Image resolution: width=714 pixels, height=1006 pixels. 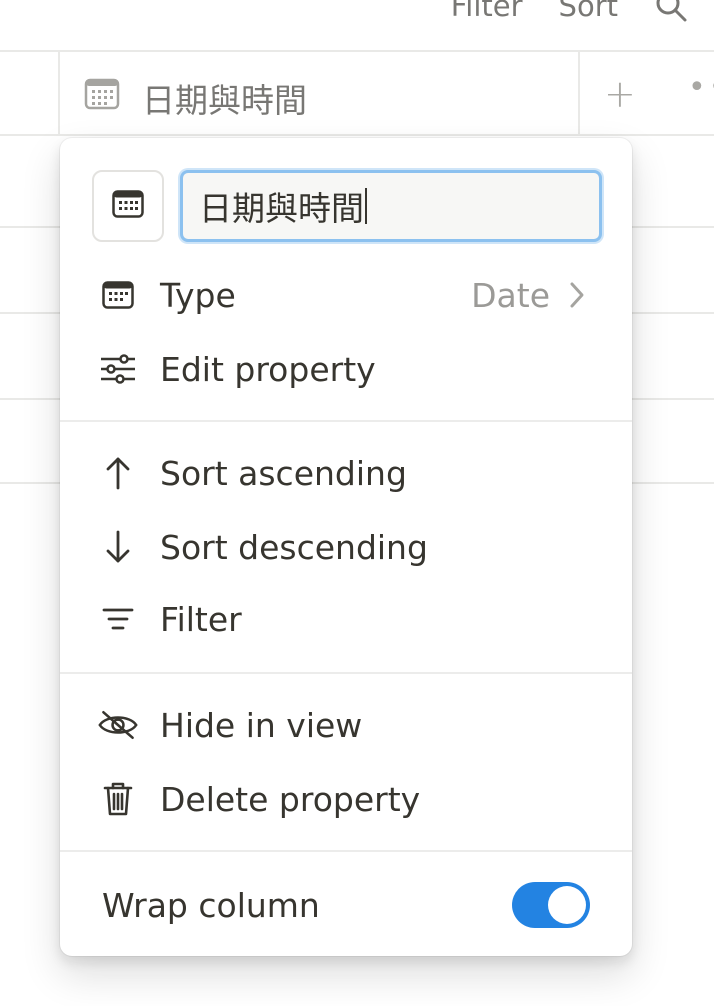 I want to click on column-header-label: 日期與時間, so click(x=224, y=100).